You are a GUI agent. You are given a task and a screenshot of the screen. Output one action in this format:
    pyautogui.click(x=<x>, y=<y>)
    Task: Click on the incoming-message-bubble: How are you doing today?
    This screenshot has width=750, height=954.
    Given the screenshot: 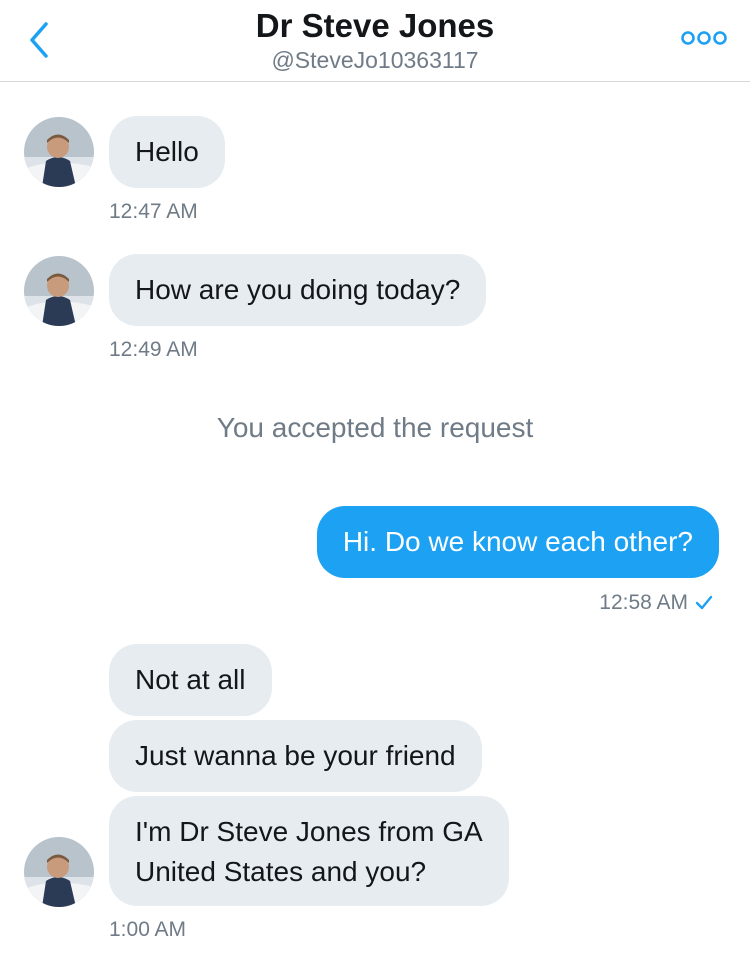 What is the action you would take?
    pyautogui.click(x=298, y=290)
    